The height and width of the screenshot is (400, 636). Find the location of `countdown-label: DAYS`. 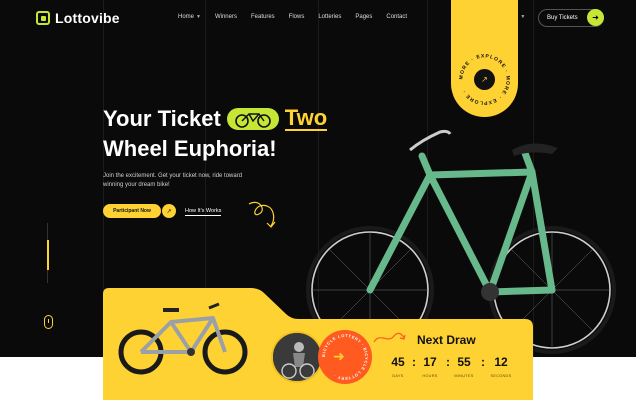

countdown-label: DAYS is located at coordinates (398, 376).